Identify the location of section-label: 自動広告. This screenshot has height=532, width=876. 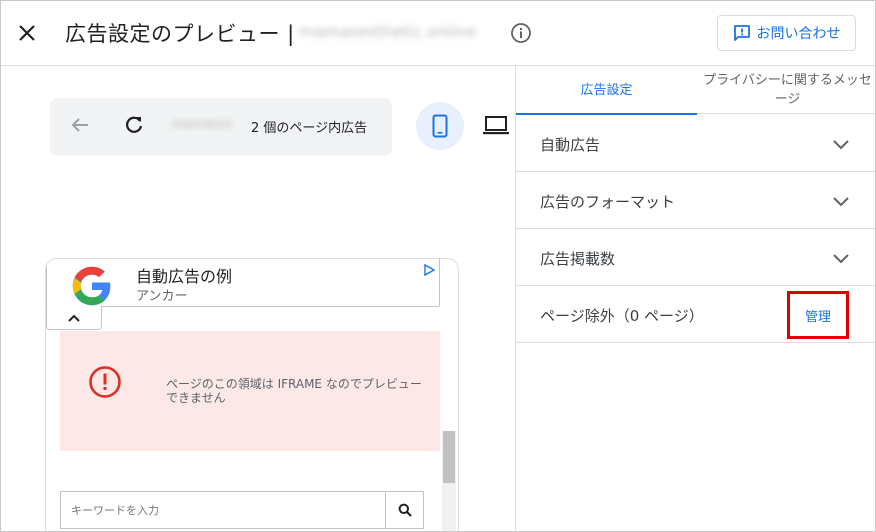
(570, 145).